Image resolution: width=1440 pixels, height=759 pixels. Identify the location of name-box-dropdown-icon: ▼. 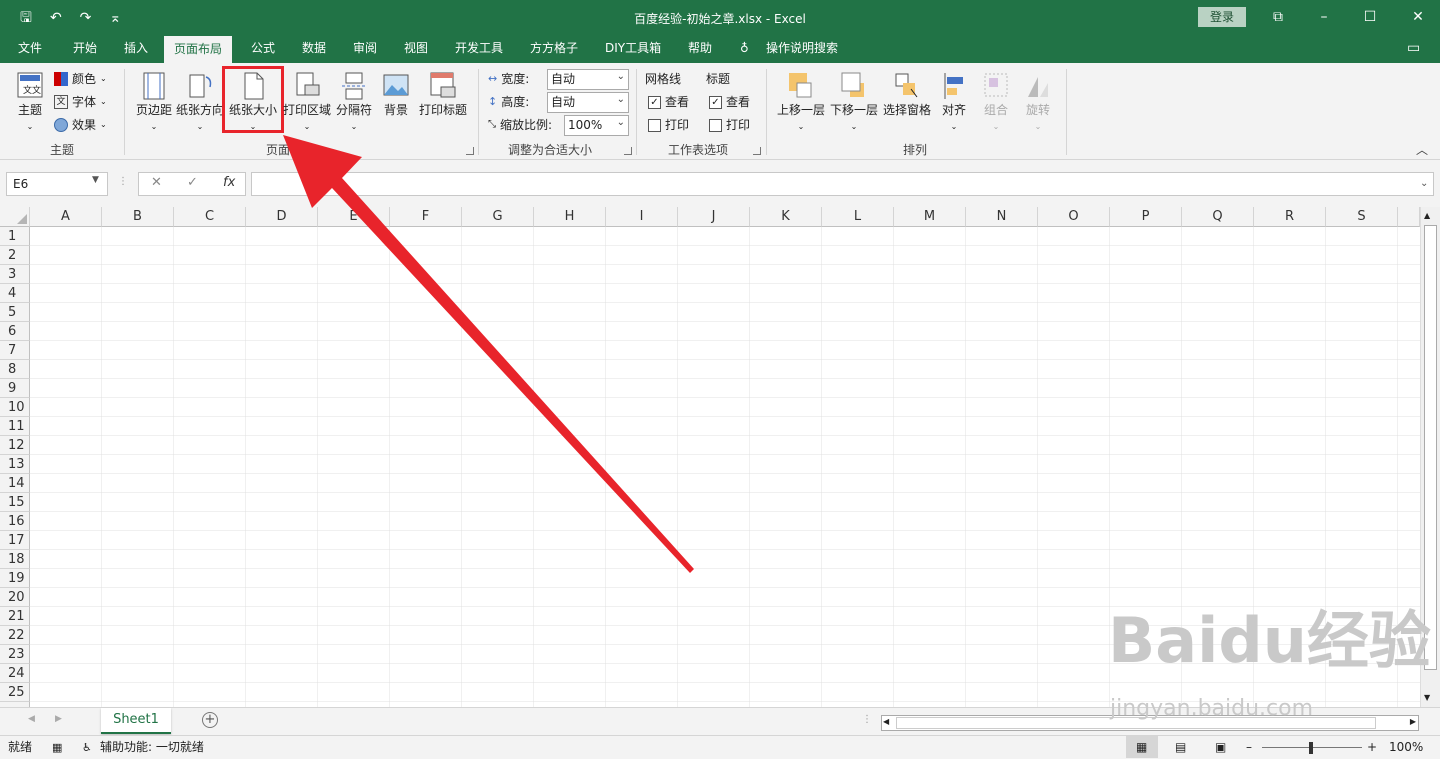
(95, 180).